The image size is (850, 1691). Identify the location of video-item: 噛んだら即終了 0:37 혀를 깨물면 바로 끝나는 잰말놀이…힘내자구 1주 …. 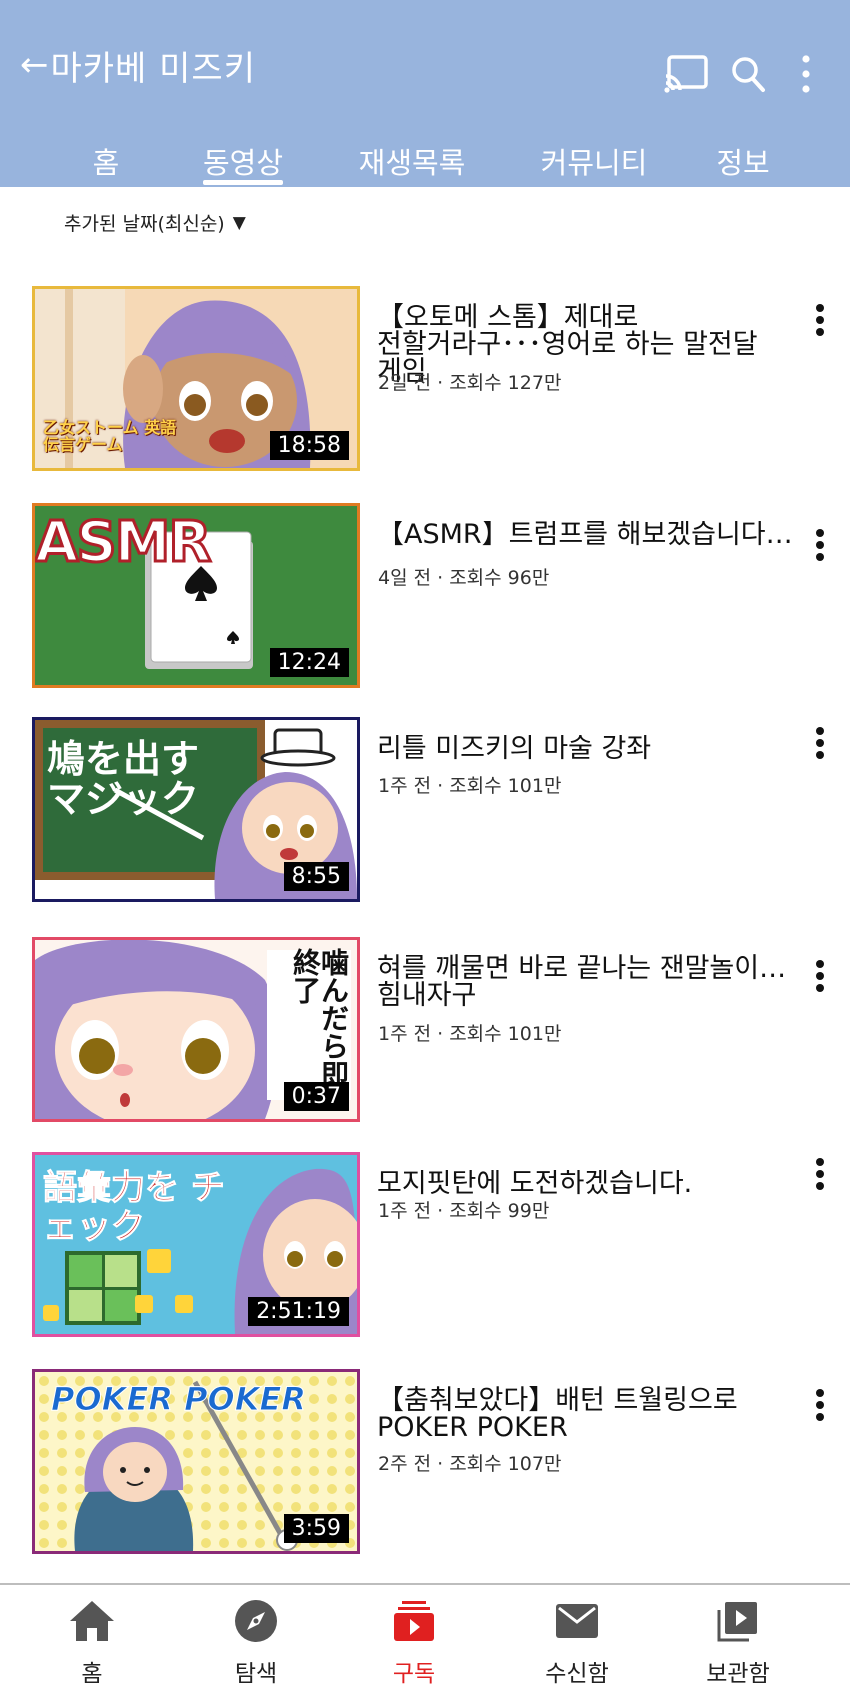
(425, 1032).